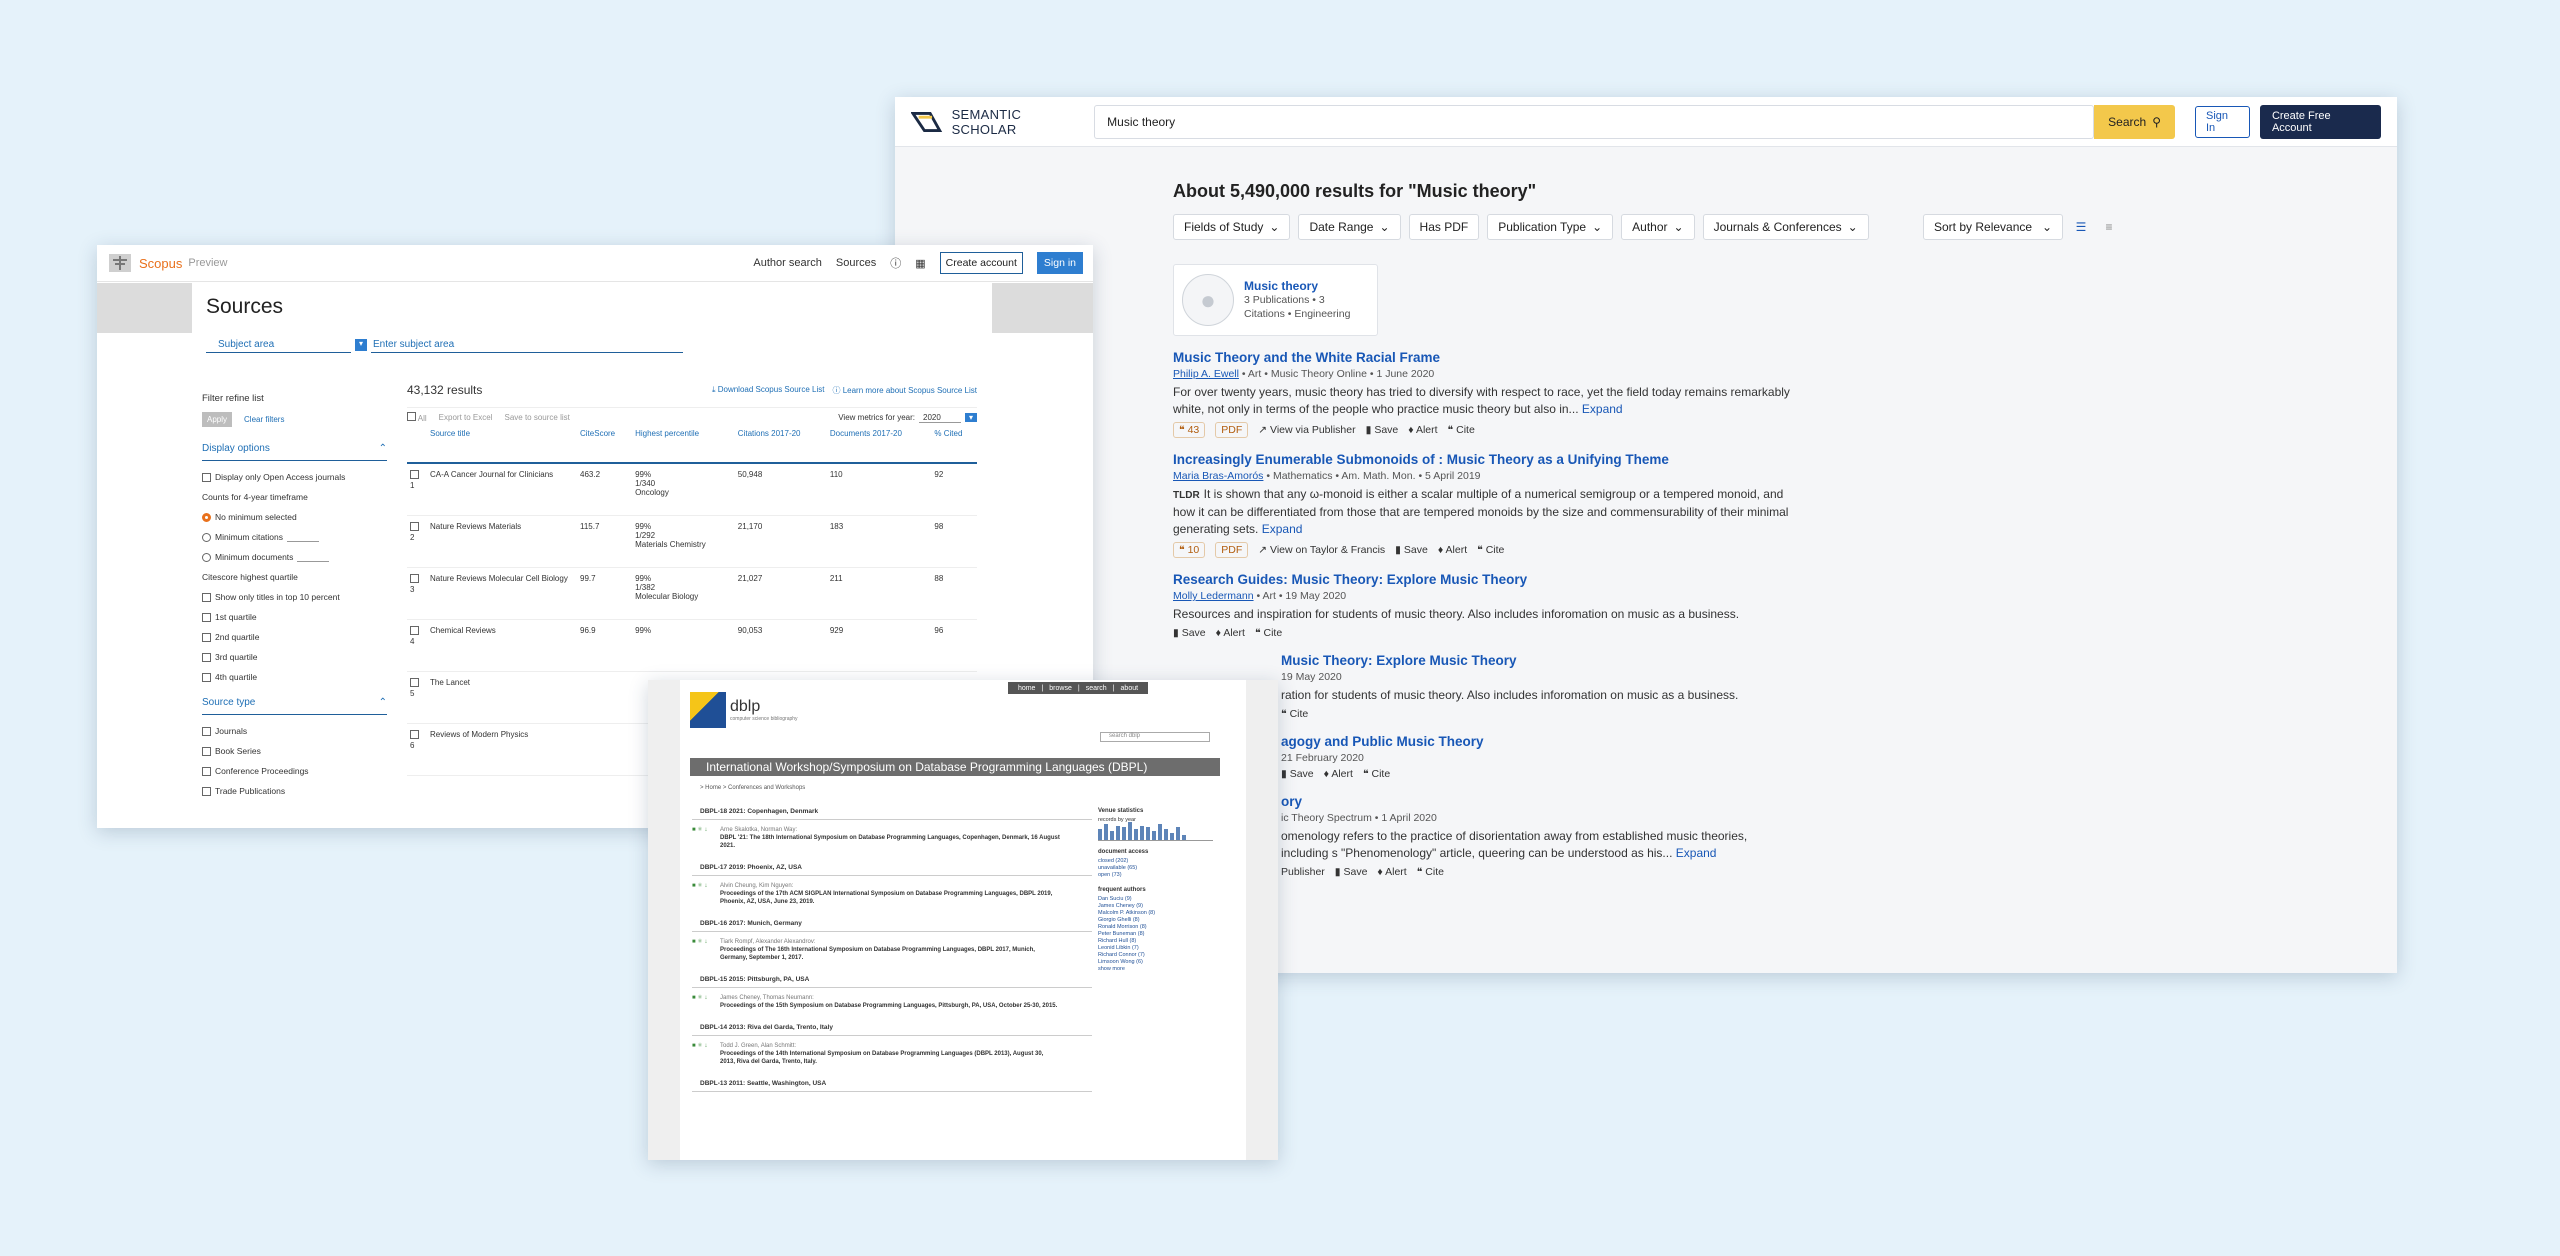  I want to click on source-title-link: Chemical Reviews, so click(502, 645).